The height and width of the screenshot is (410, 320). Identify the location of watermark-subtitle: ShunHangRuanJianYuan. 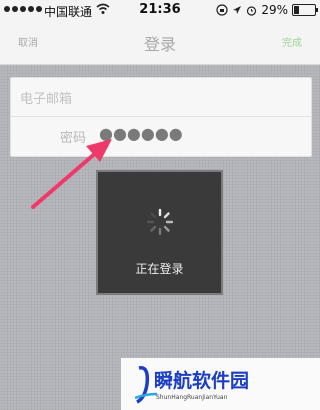
(192, 397).